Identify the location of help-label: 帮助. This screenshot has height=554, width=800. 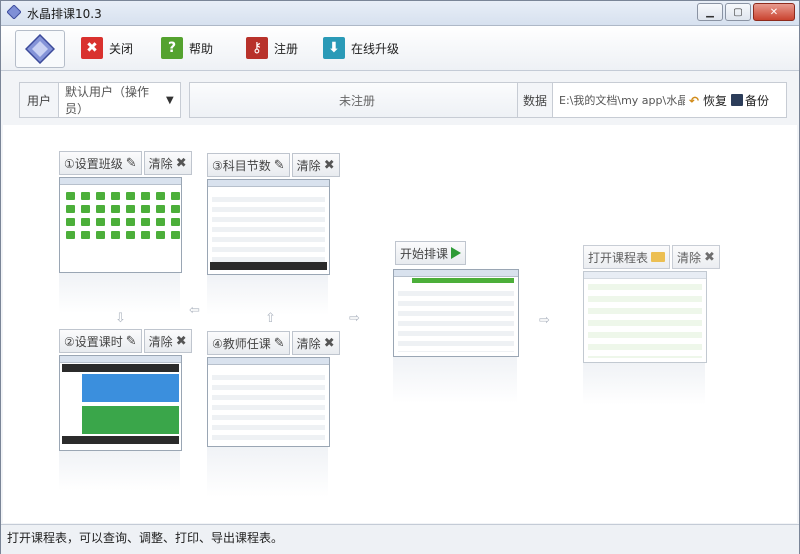
(201, 48).